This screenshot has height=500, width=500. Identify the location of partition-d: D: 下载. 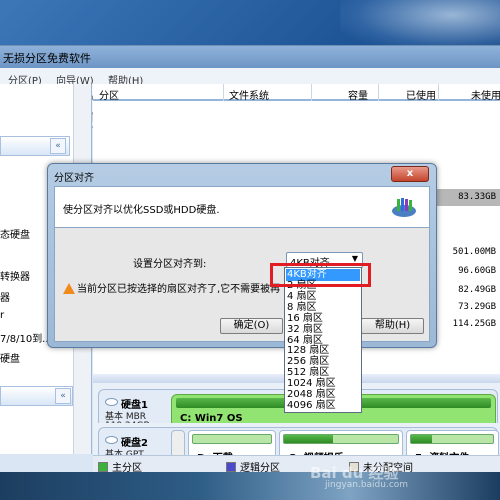
(232, 447).